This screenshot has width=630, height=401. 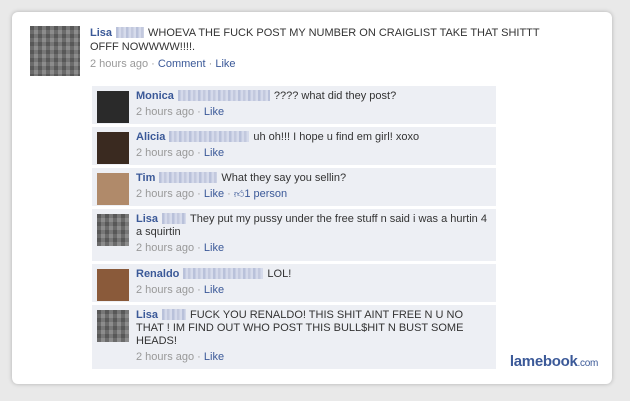 I want to click on post-meta: 2 hours ago · Comment · Like, so click(x=325, y=64).